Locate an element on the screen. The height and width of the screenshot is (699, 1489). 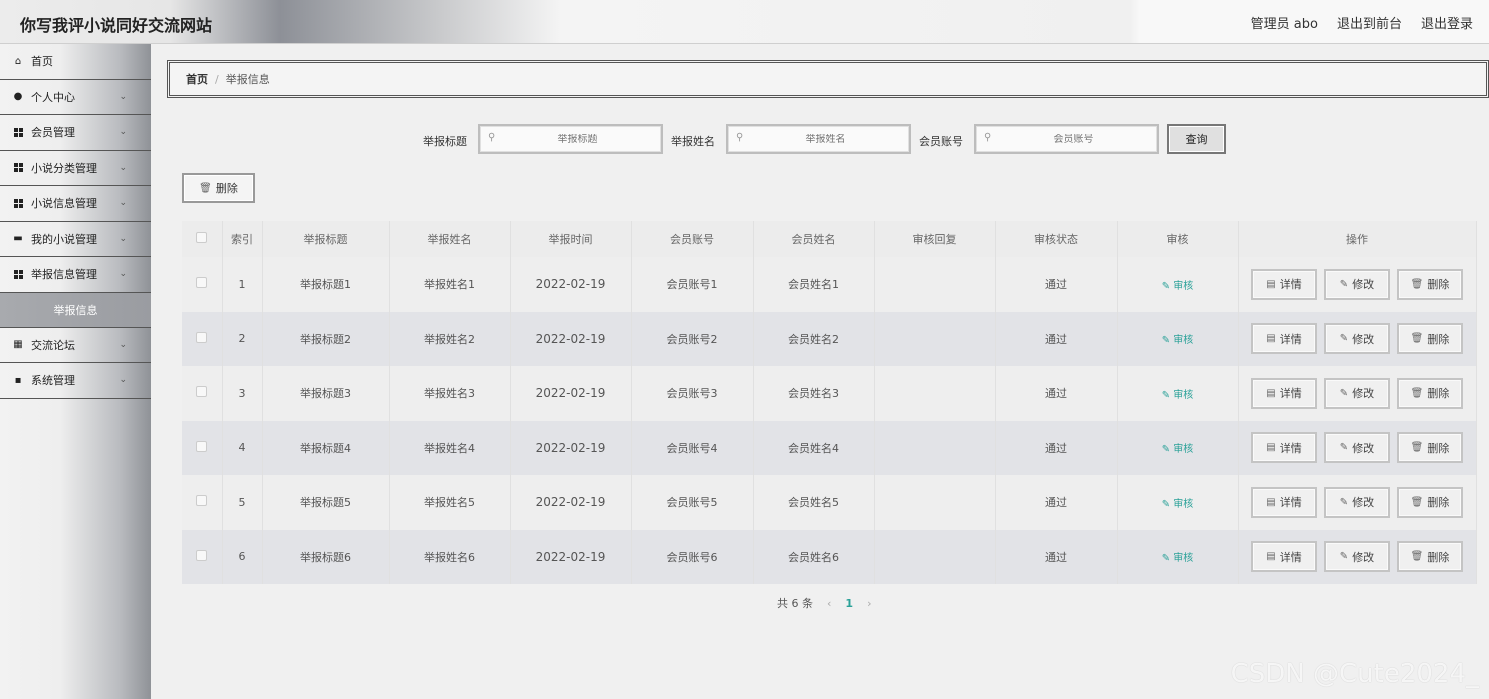
sidebar-item: ▪ 系统管理 ⌄ is located at coordinates (75, 381).